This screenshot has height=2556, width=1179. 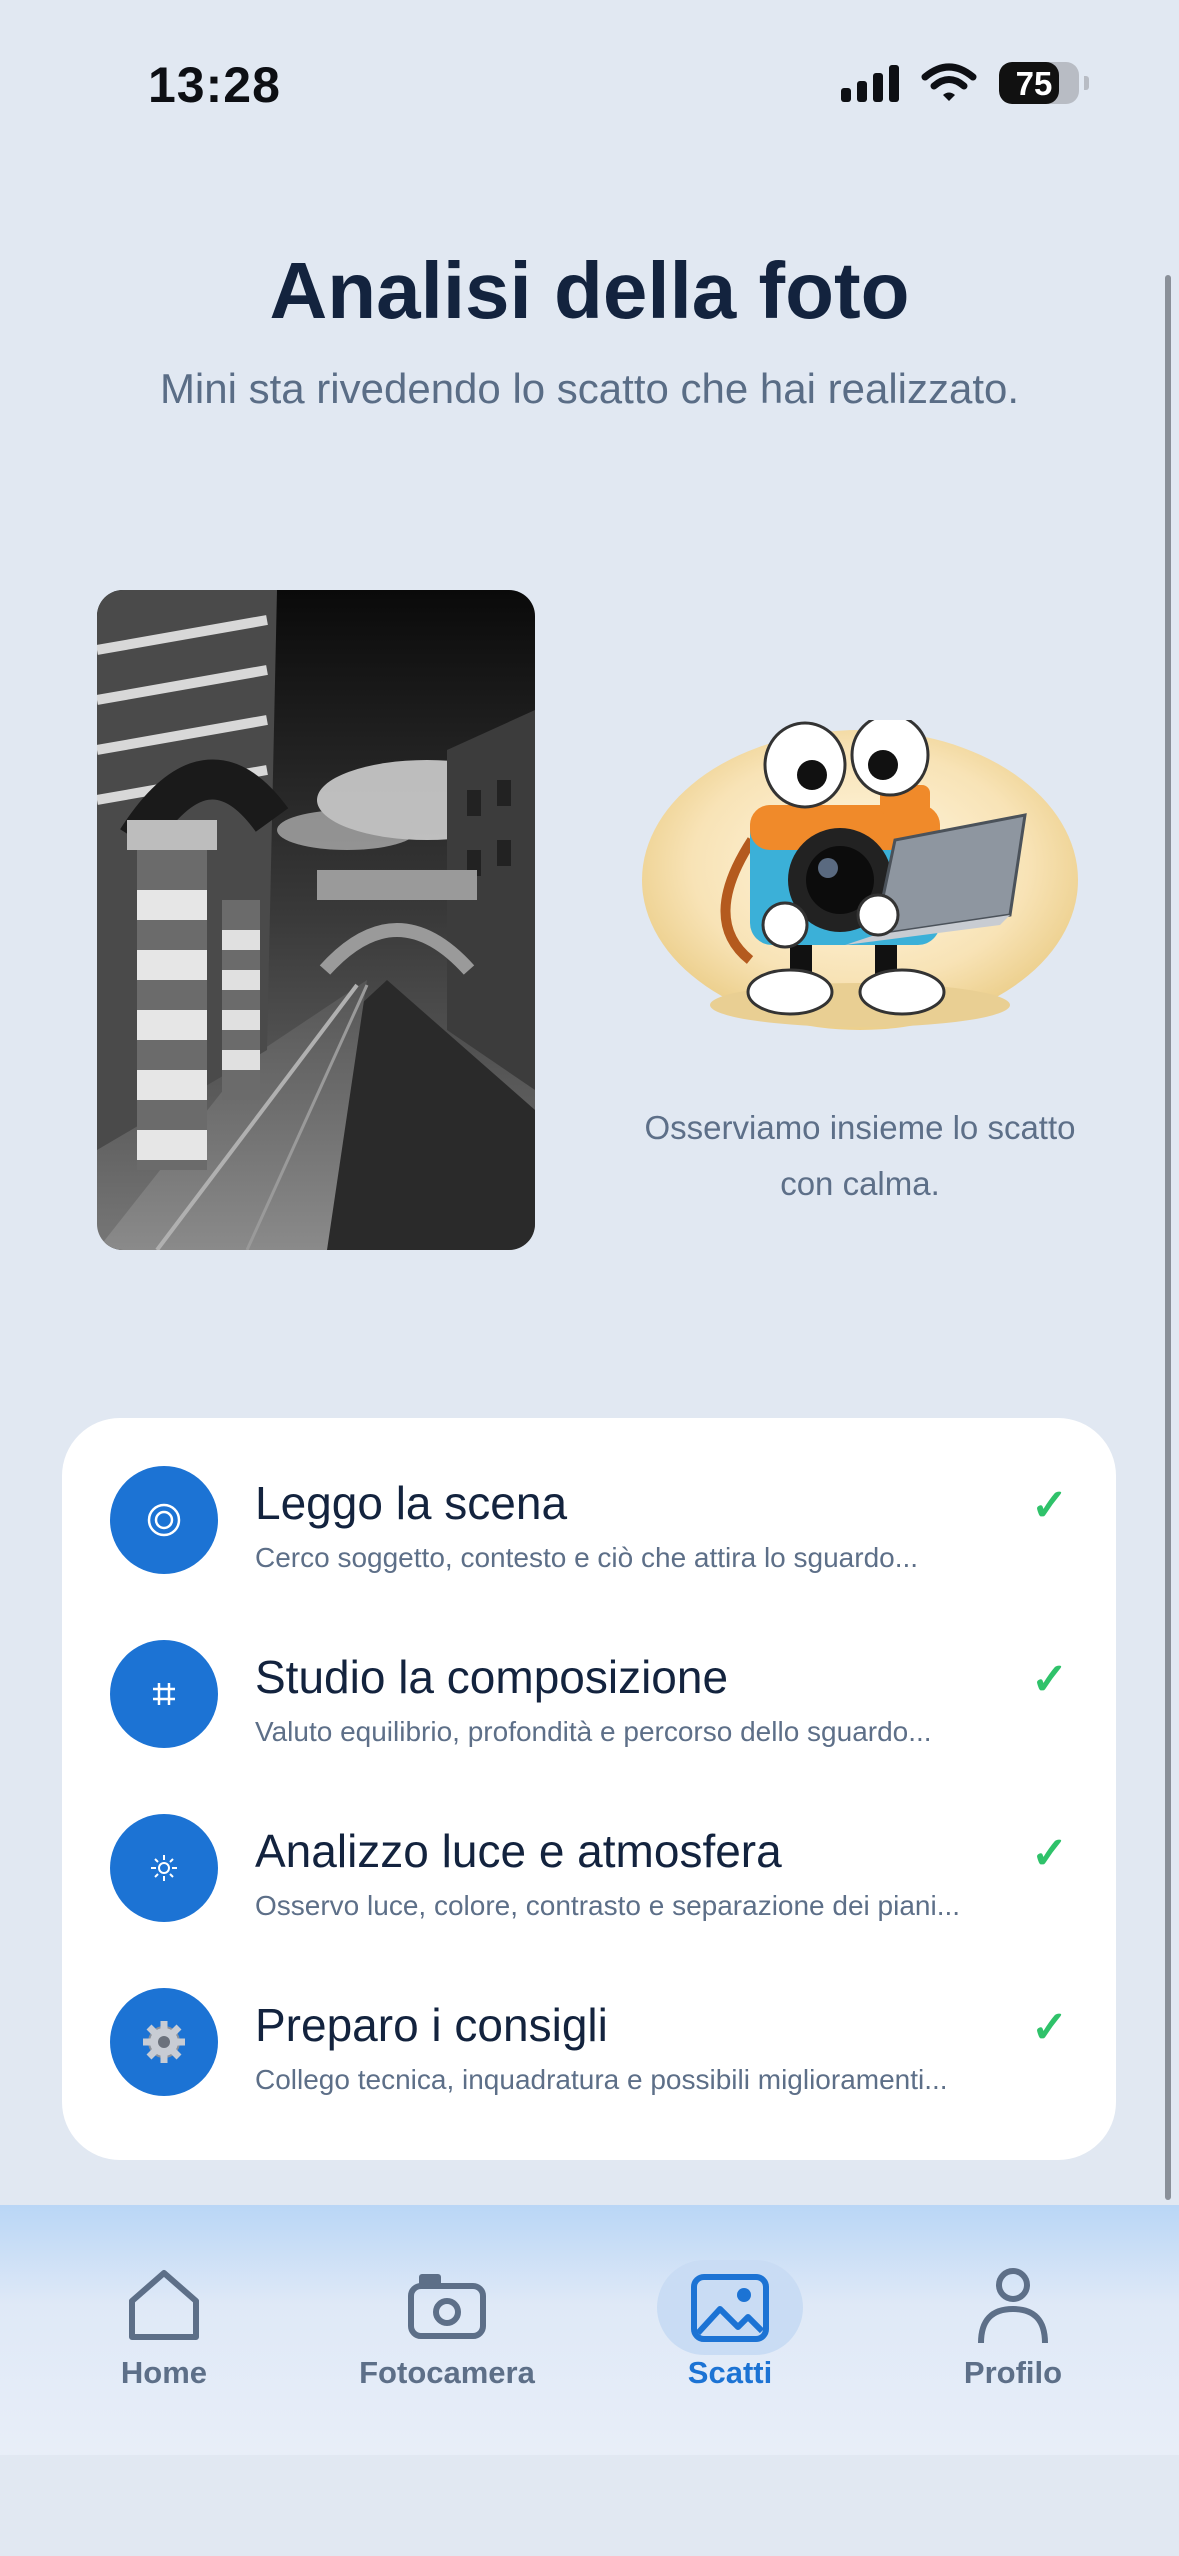 I want to click on profile-icon, so click(x=1013, y=2305).